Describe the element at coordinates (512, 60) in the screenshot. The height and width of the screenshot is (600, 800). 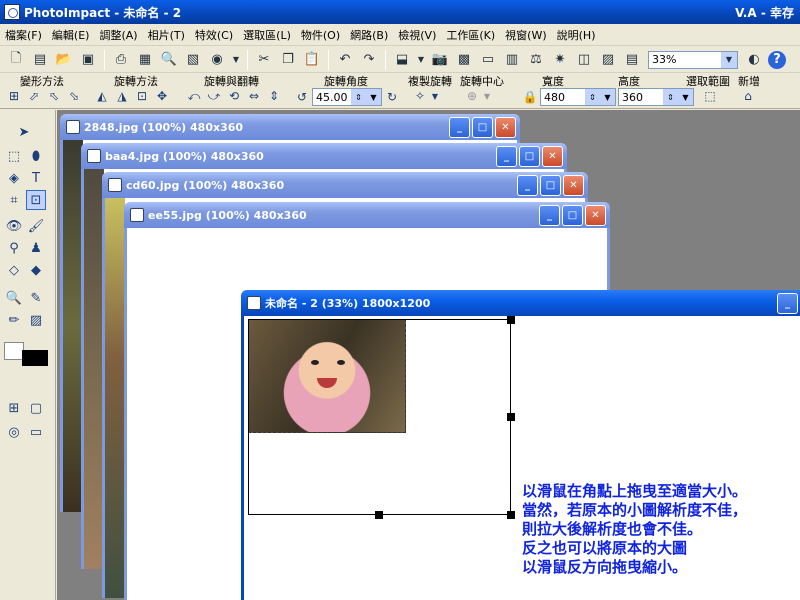
I see `image-icon: ▥` at that location.